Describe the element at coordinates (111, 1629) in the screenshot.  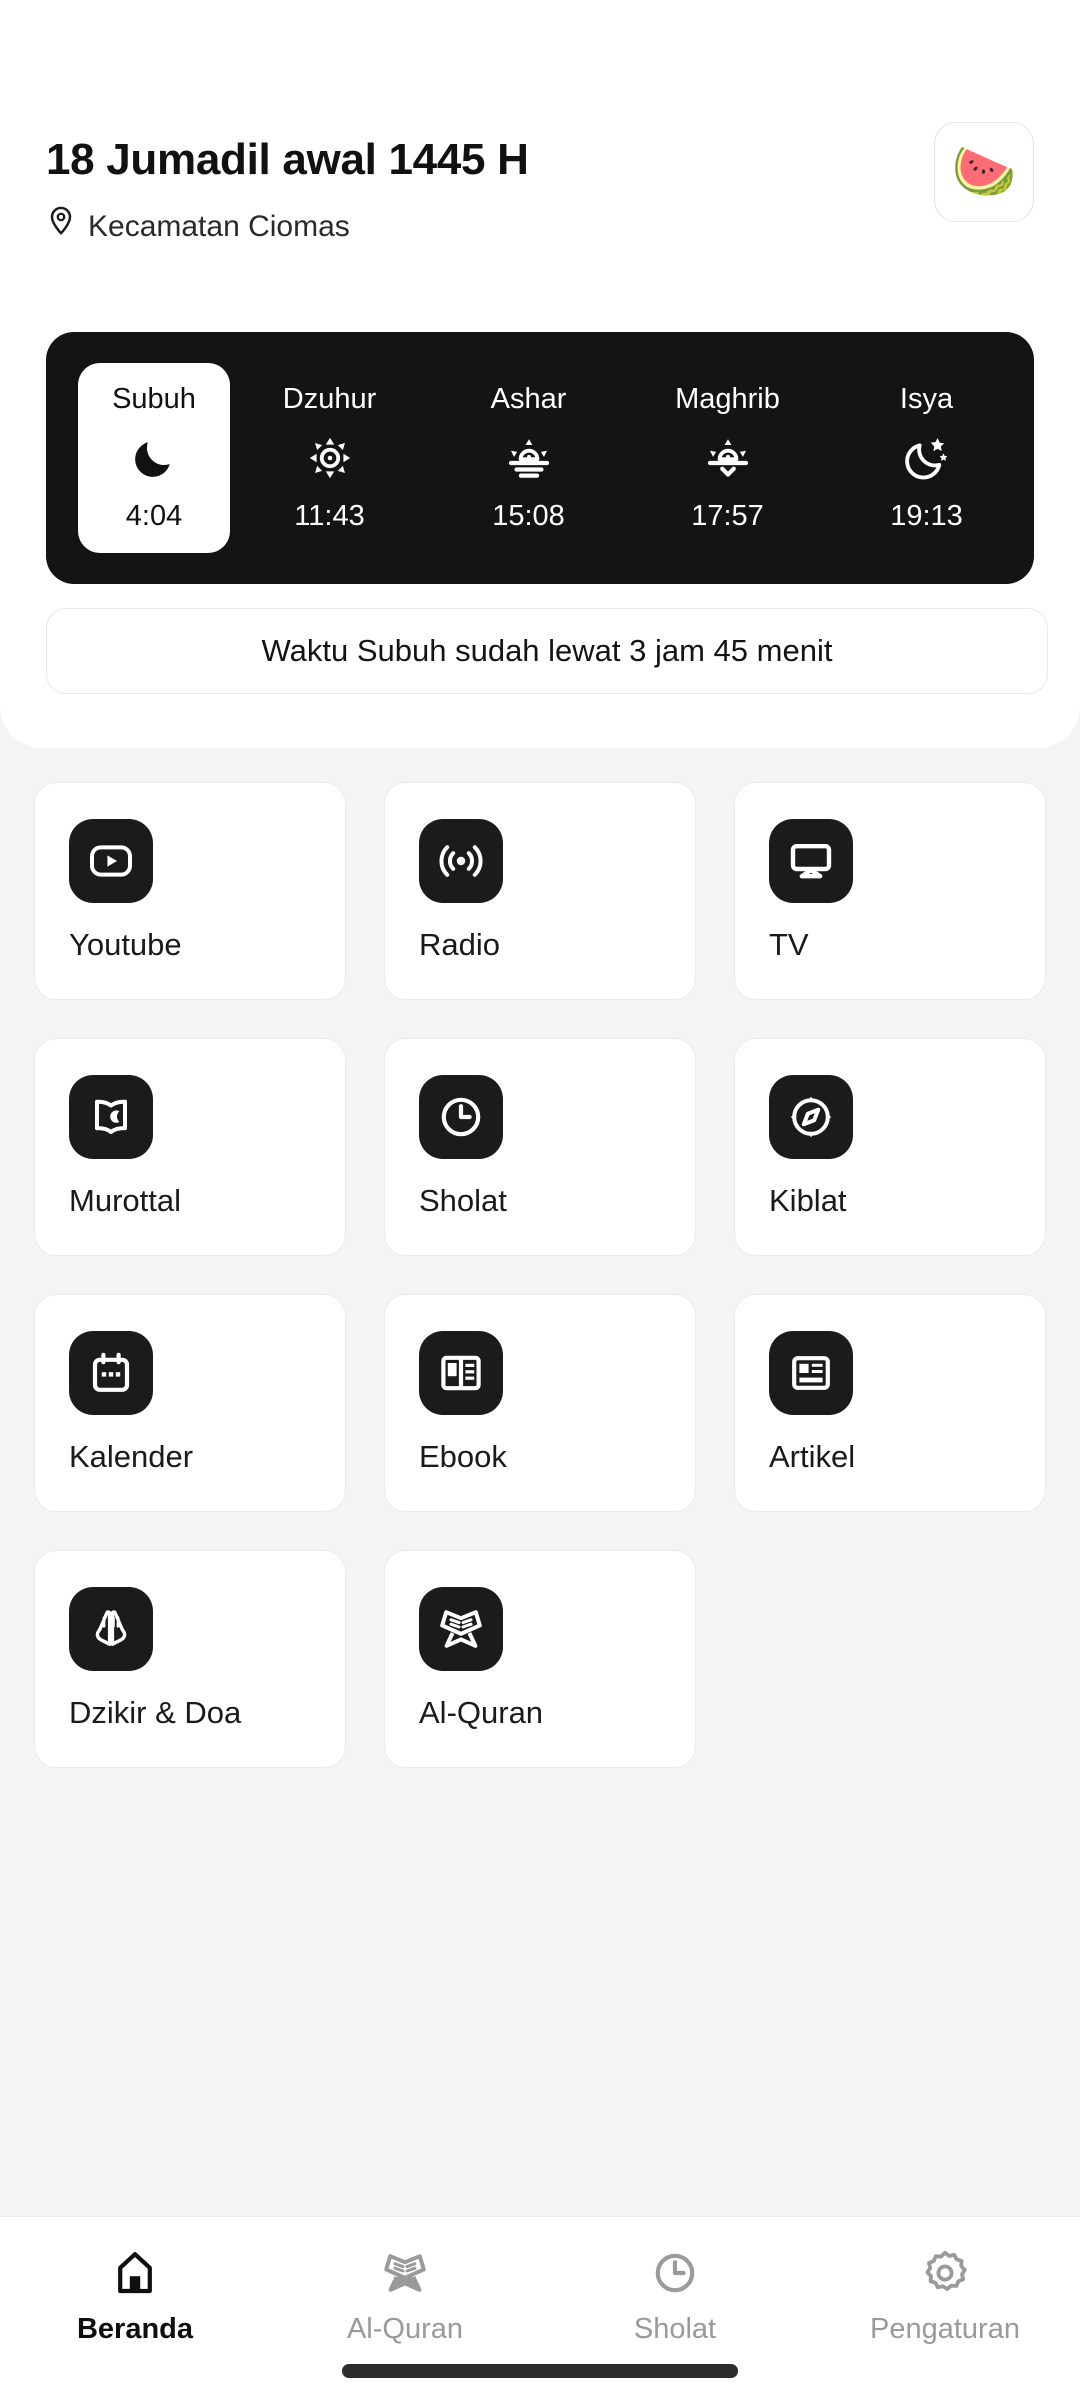
I see `praying-hands-icon` at that location.